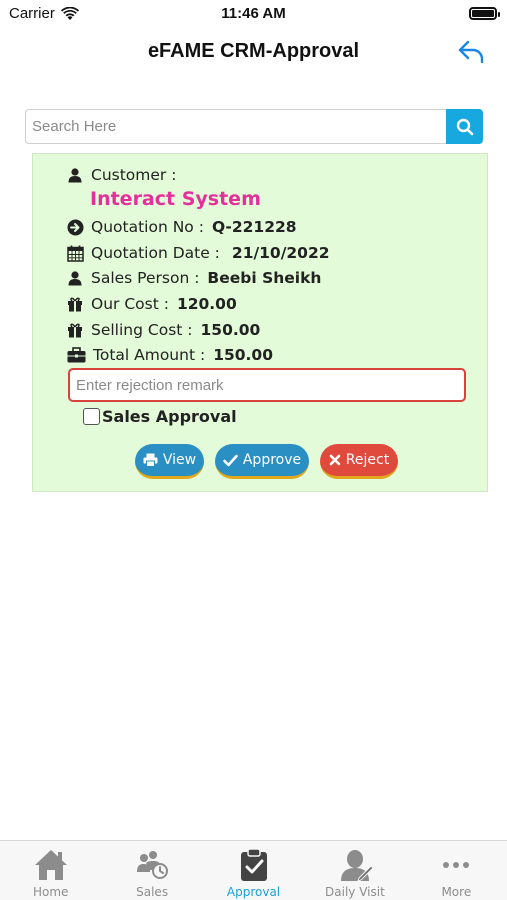 The height and width of the screenshot is (900, 507). I want to click on sales-person-label: Sales Person :, so click(145, 278).